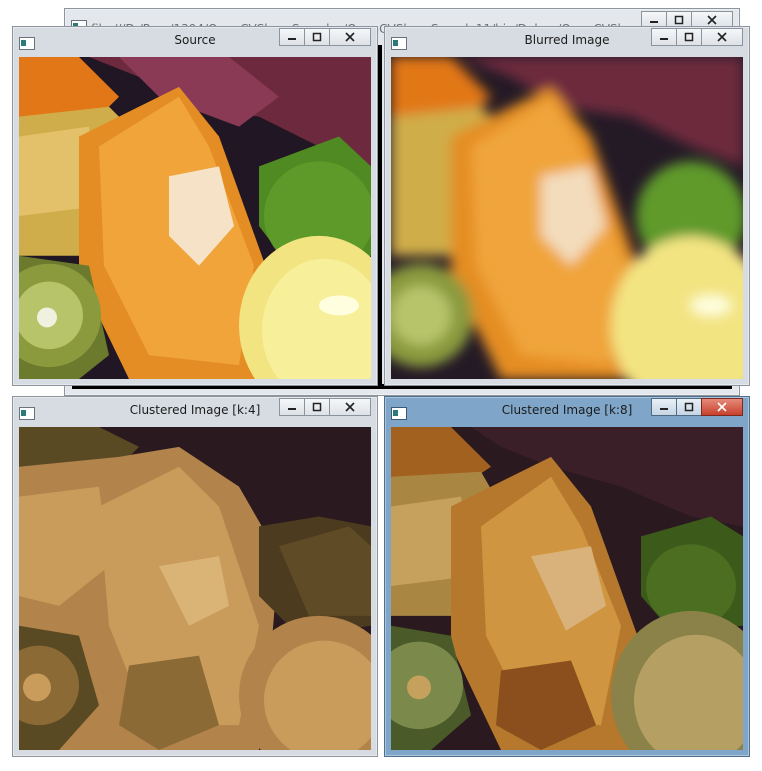 The image size is (762, 771). I want to click on blurred-close-button, so click(722, 37).